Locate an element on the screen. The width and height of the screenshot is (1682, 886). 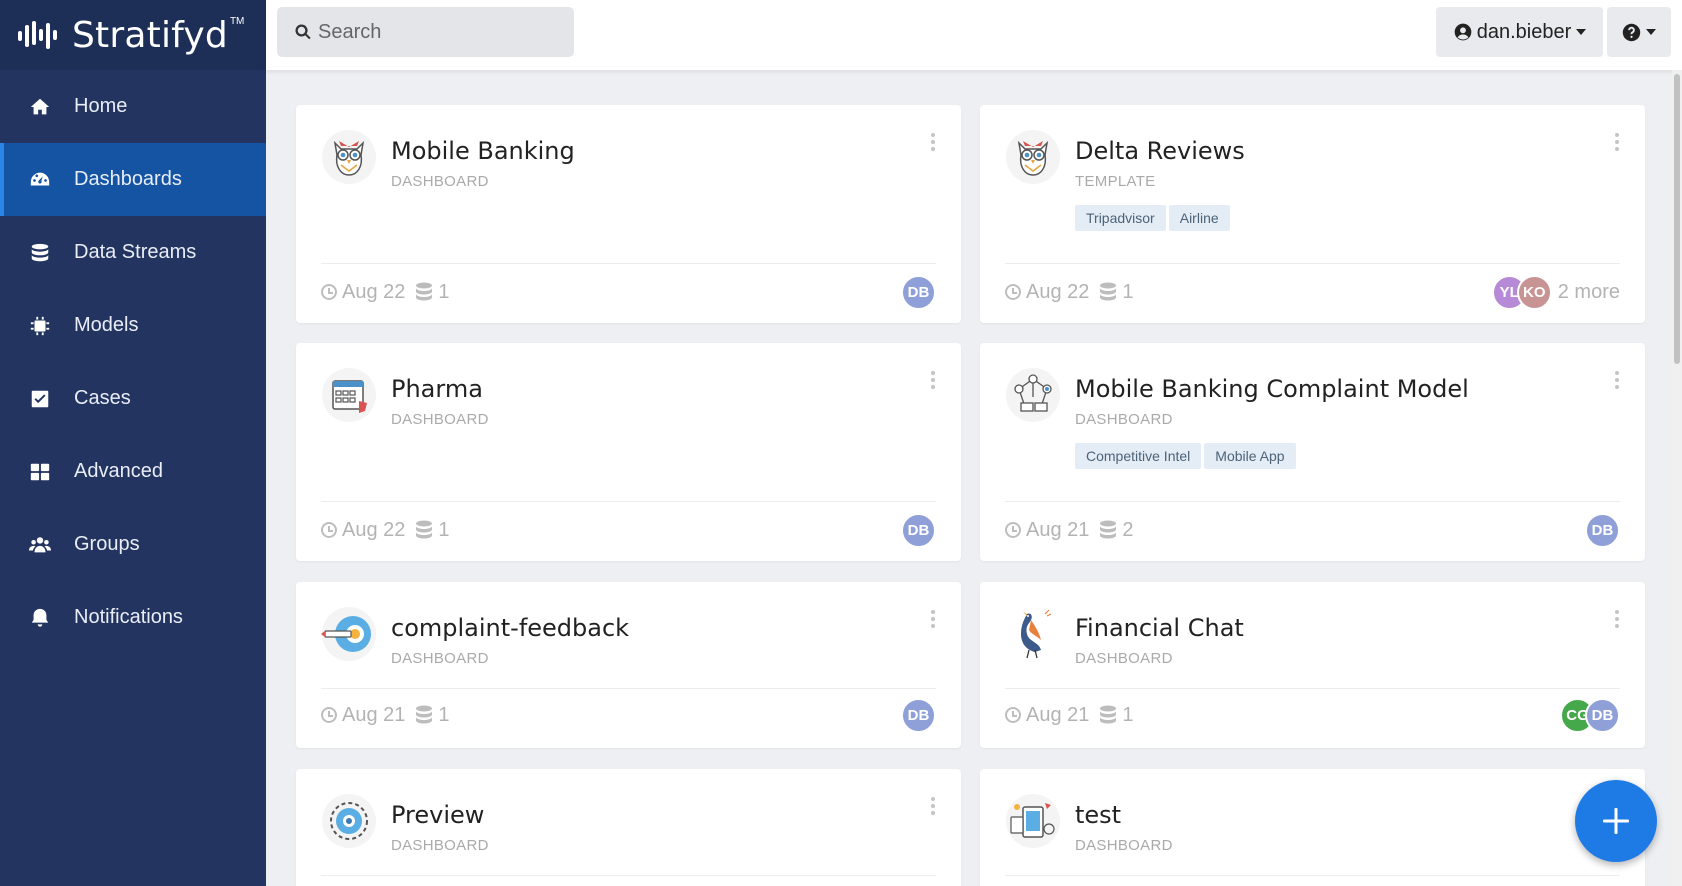
card-title: Delta Reviews is located at coordinates (1160, 151).